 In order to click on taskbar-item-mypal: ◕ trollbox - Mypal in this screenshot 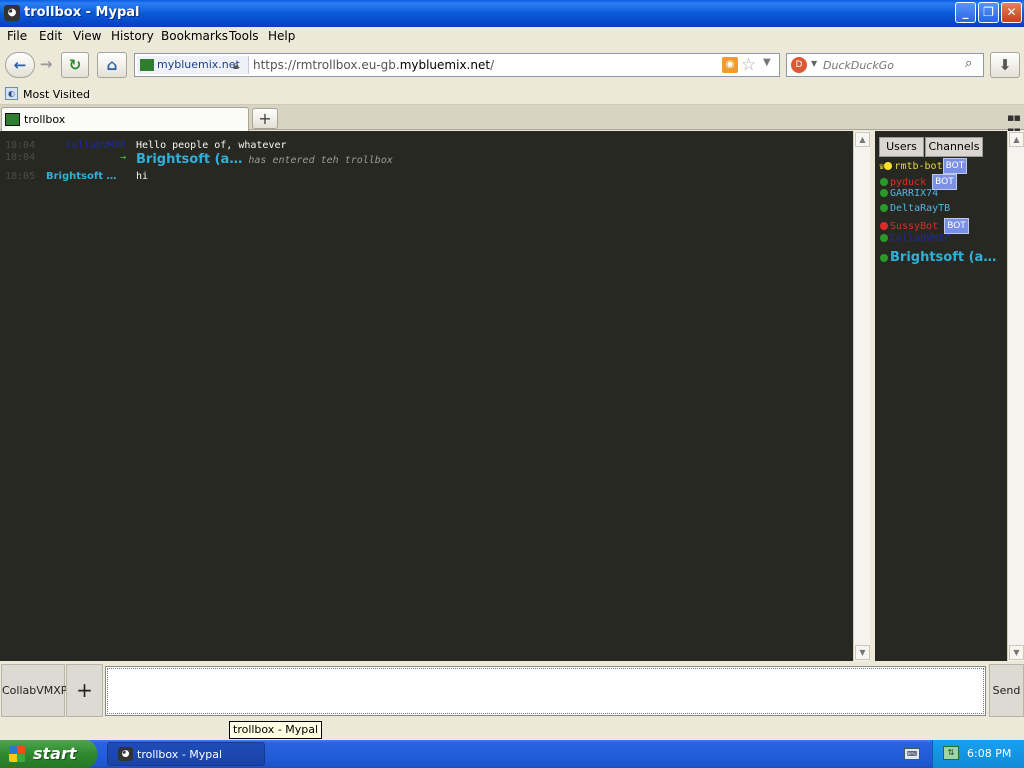, I will do `click(186, 754)`.